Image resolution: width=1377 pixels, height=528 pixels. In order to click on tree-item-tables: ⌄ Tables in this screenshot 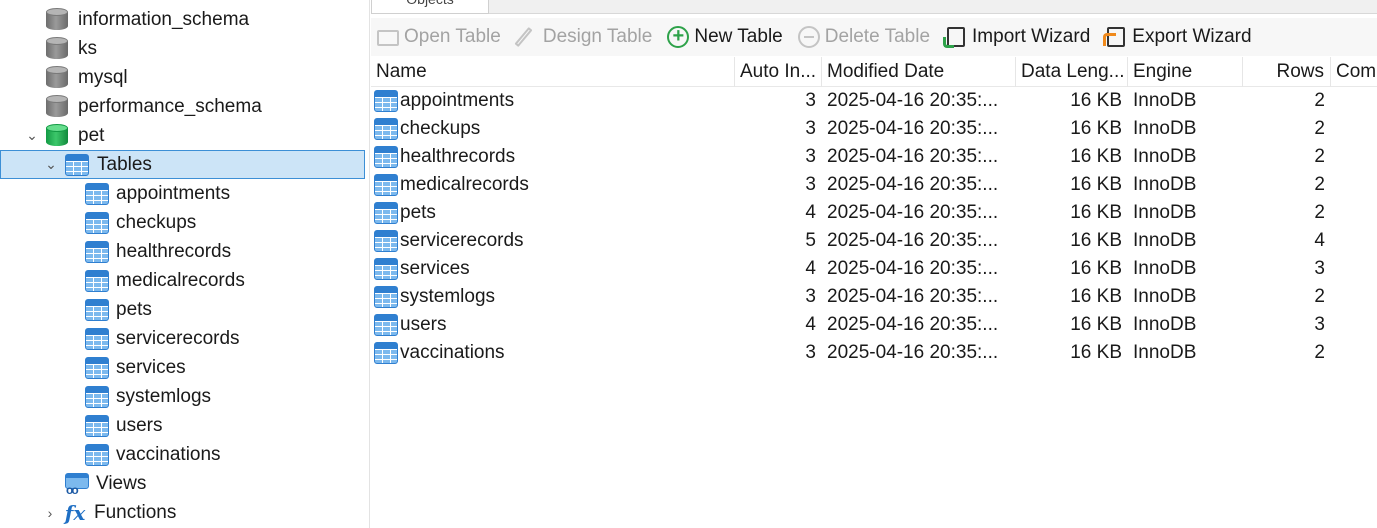, I will do `click(182, 164)`.